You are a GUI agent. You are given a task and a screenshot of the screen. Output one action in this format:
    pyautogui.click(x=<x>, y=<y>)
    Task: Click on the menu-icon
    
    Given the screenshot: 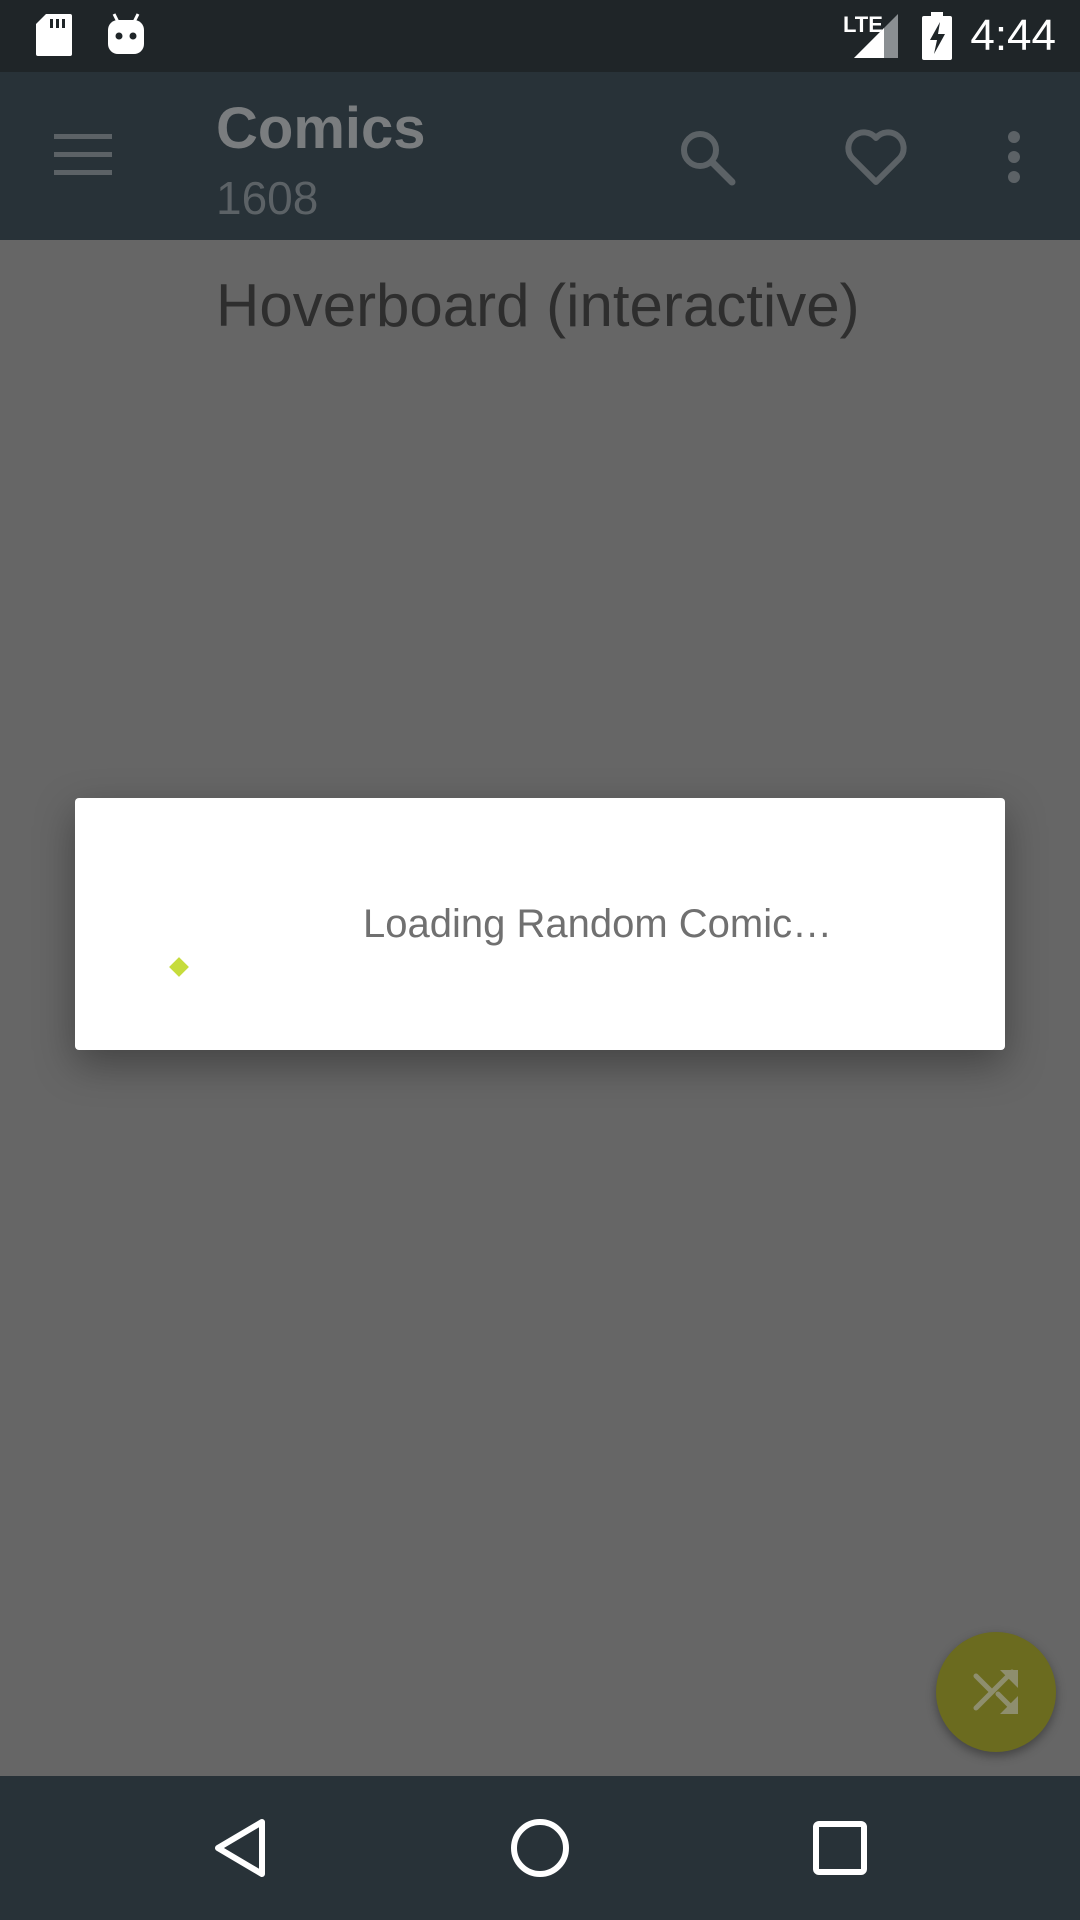 What is the action you would take?
    pyautogui.click(x=83, y=157)
    